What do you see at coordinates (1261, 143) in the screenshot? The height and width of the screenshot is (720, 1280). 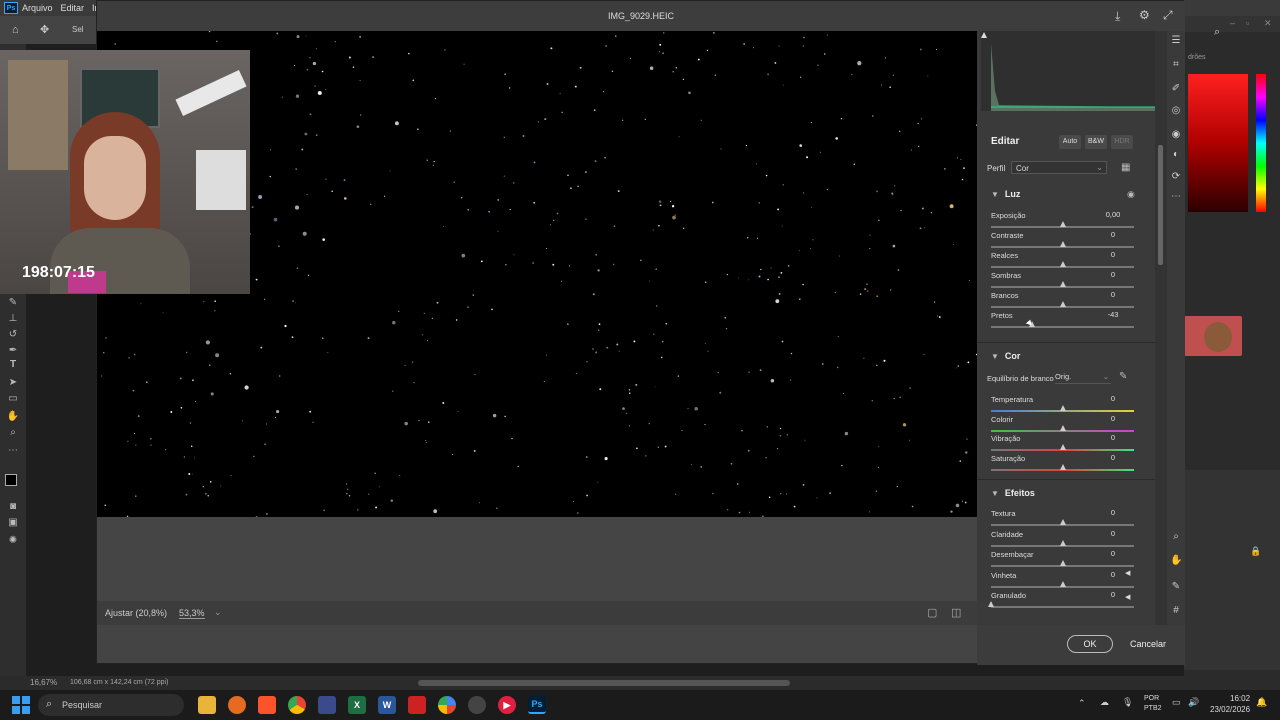 I see `hue-slider` at bounding box center [1261, 143].